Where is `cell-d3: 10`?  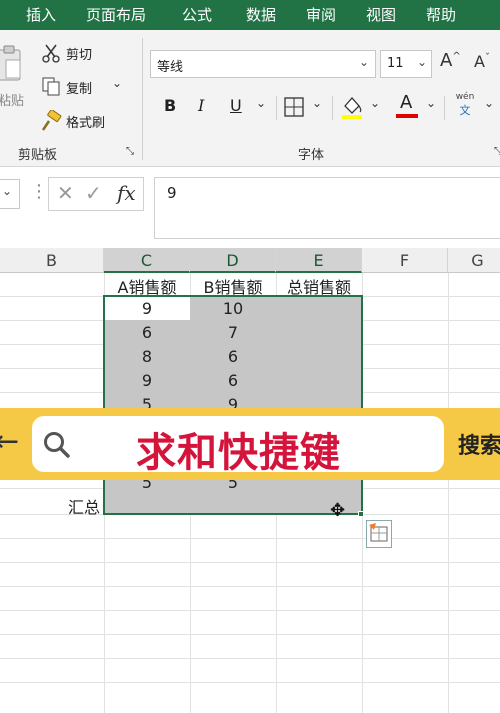 cell-d3: 10 is located at coordinates (233, 308).